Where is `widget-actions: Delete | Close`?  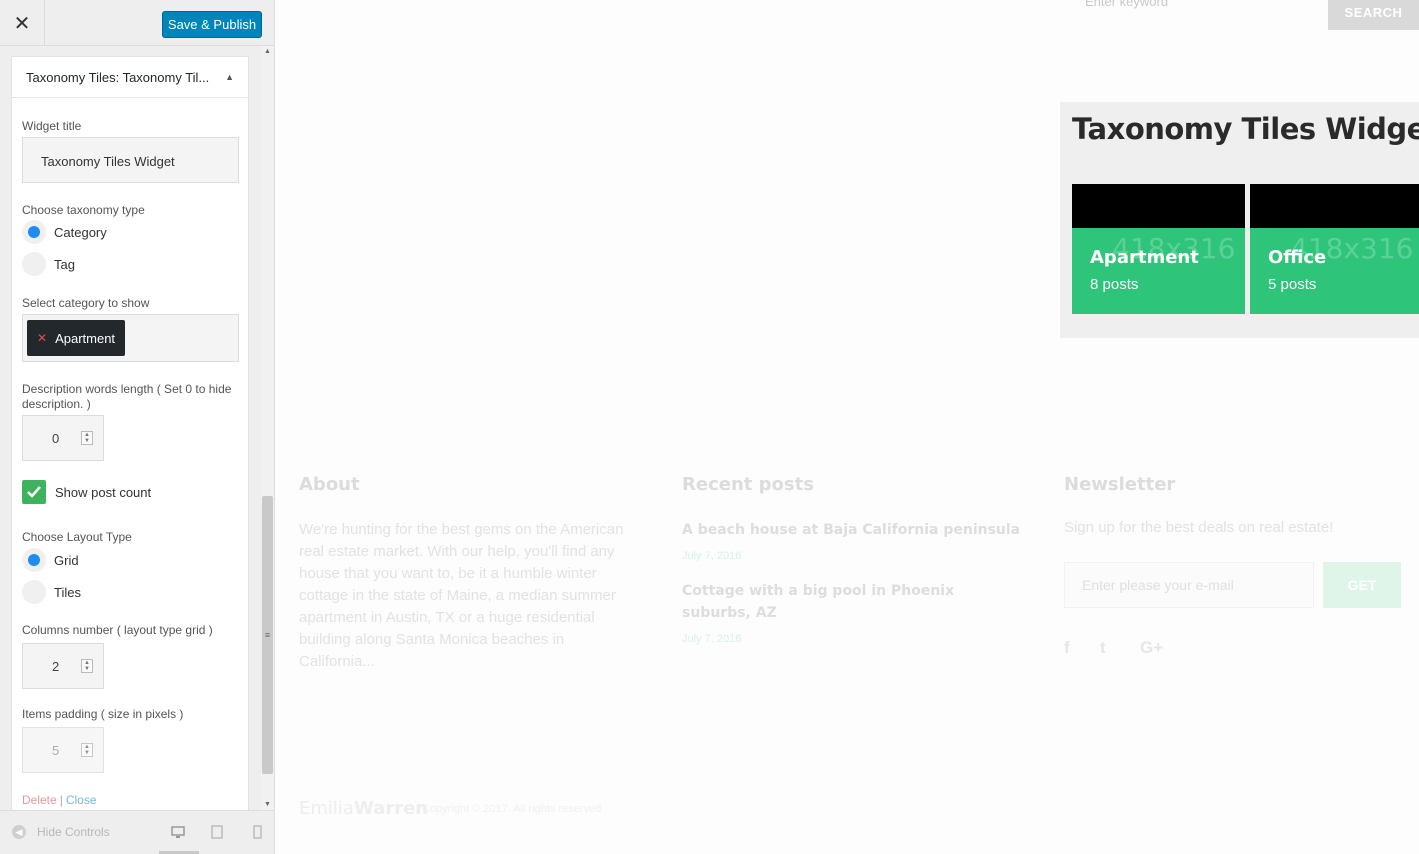
widget-actions: Delete | Close is located at coordinates (59, 800).